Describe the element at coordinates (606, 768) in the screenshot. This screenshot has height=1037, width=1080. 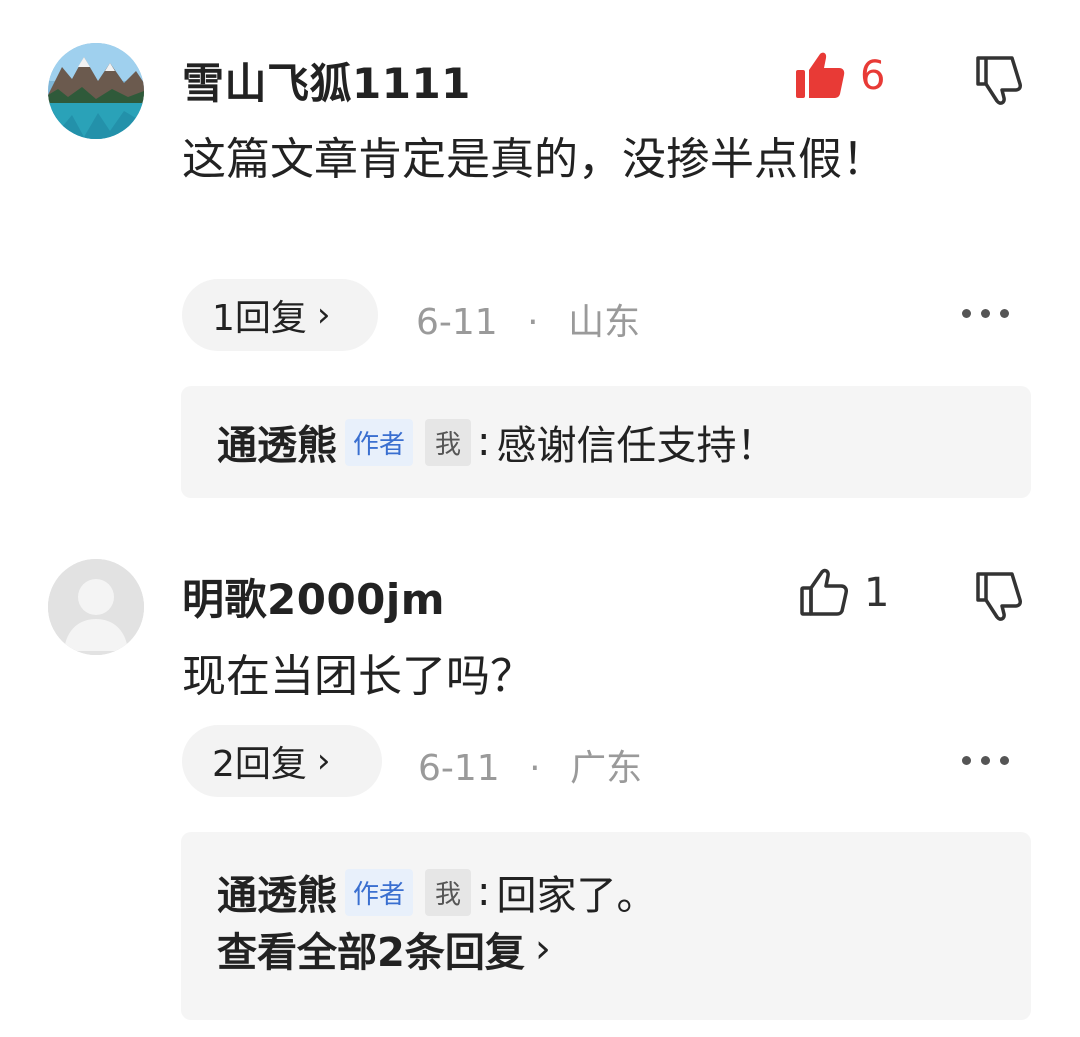
I see `comment-location: 广东` at that location.